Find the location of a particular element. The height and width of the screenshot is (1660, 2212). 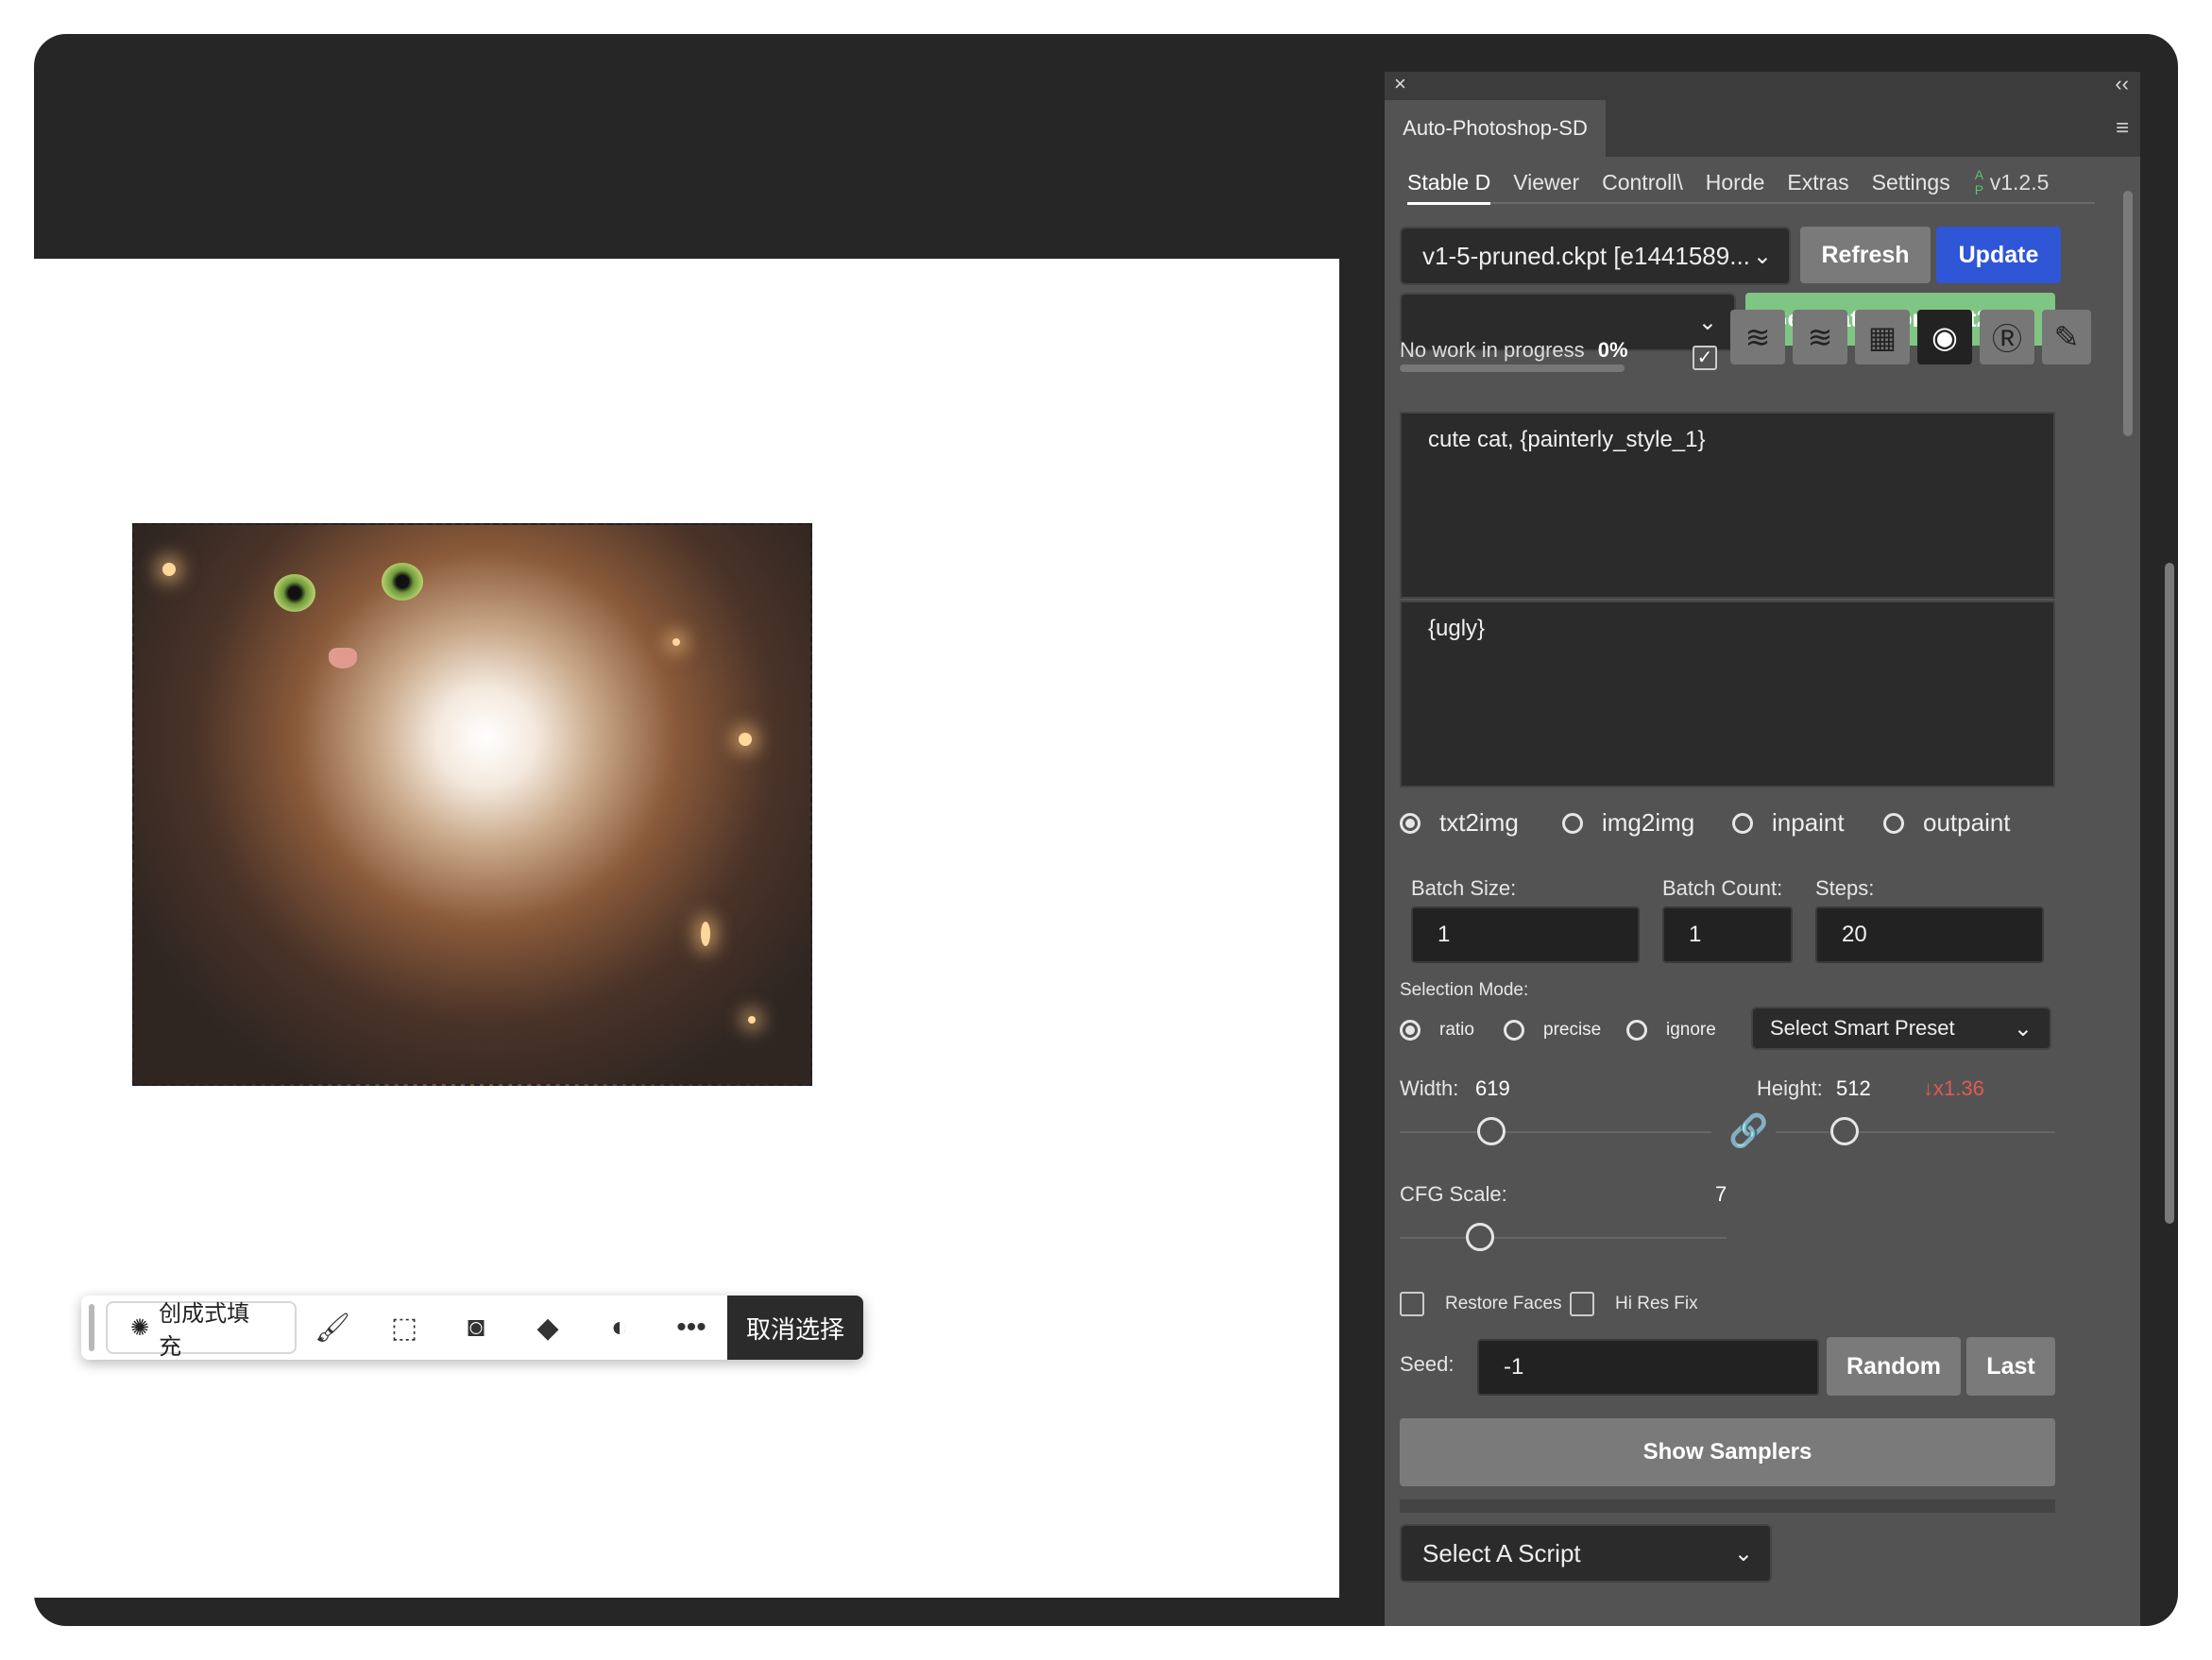

model-select: v1-5-pruned.ckpt [e1441589... ⌄ is located at coordinates (1595, 256).